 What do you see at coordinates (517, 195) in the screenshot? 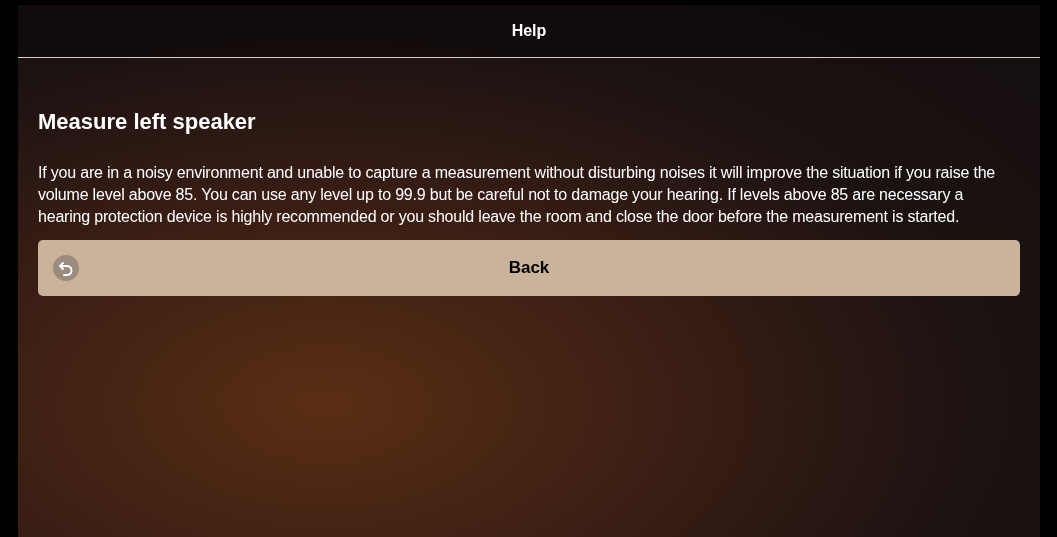
I see `help-paragraph: If you are in a noisy environment and unable to capture a measurement without disturbing noises it will improve the situation if you raise the volume level above 85. You can use any level up to 99.9 but be careful not to damage your hearing. If levels above 85 are necessary a hearing protection device is highly recommended or you should leave the room and close the door before the measurement is started.` at bounding box center [517, 195].